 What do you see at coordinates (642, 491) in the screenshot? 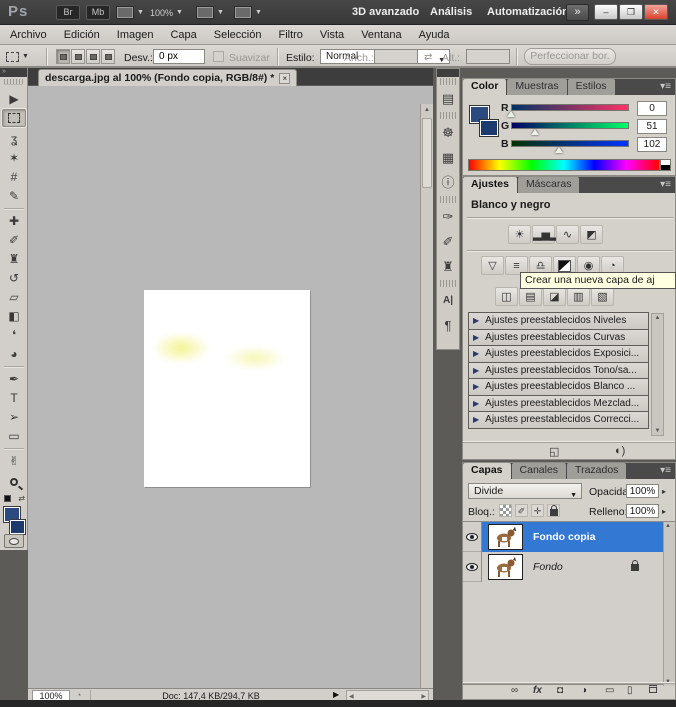
I see `opacity-field: 100%` at bounding box center [642, 491].